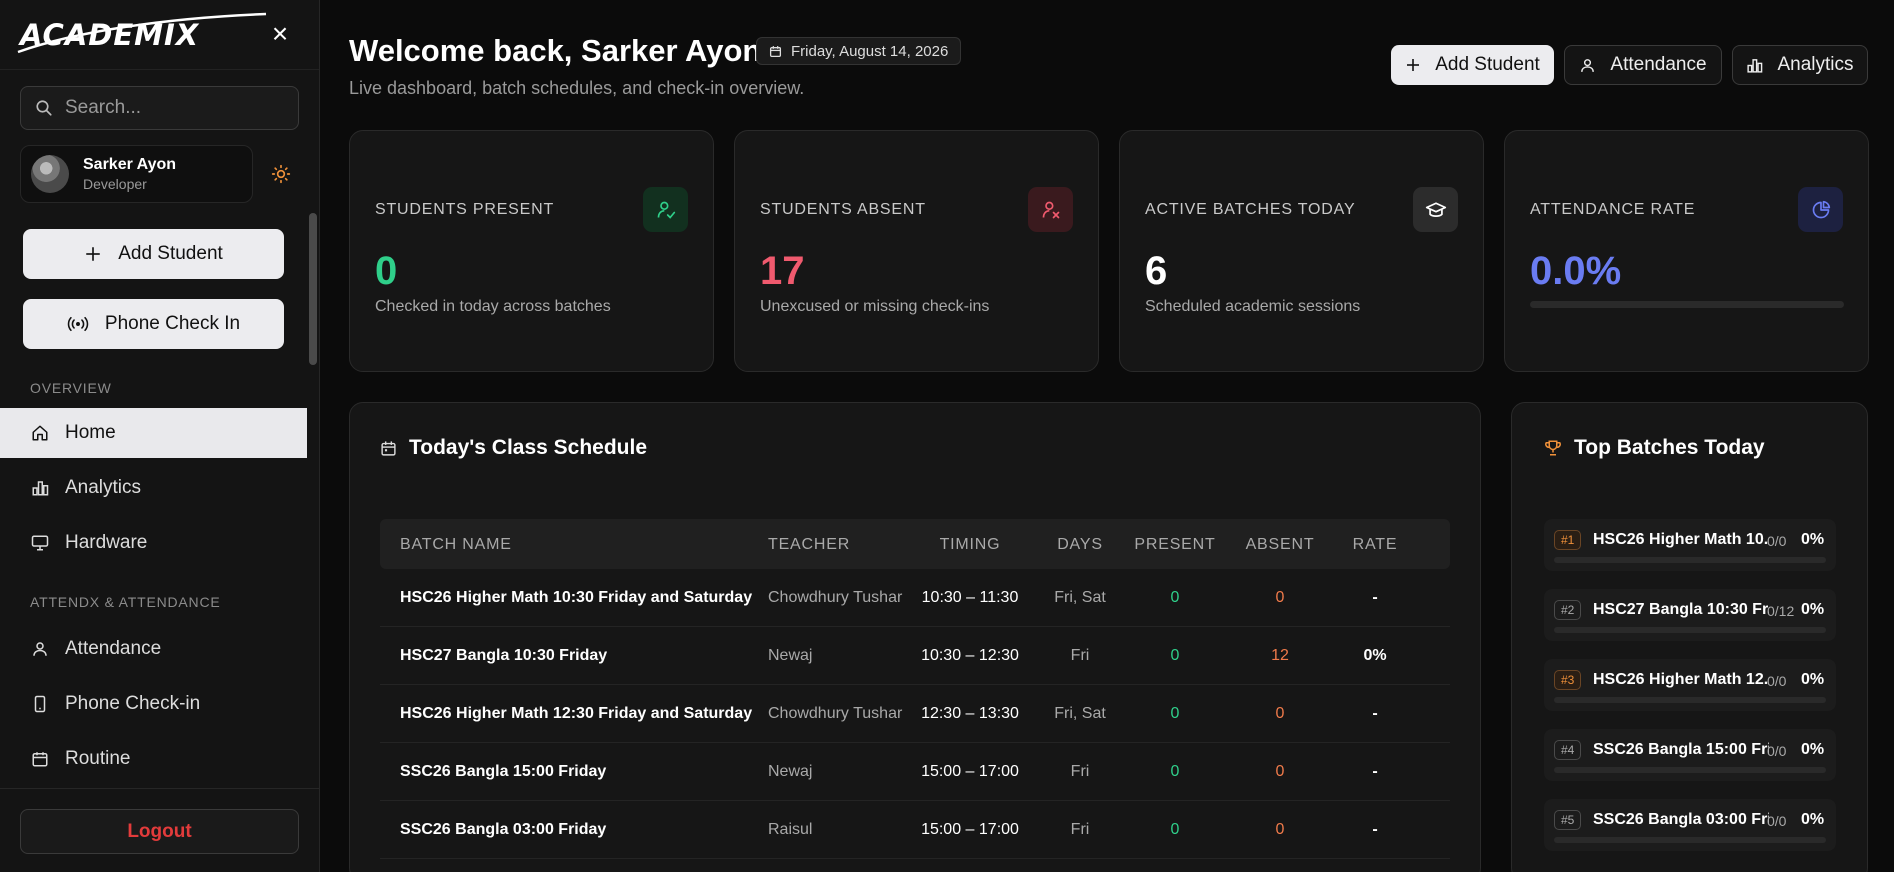 This screenshot has width=1894, height=872. I want to click on user-profile: Sarker Ayon Developer, so click(136, 174).